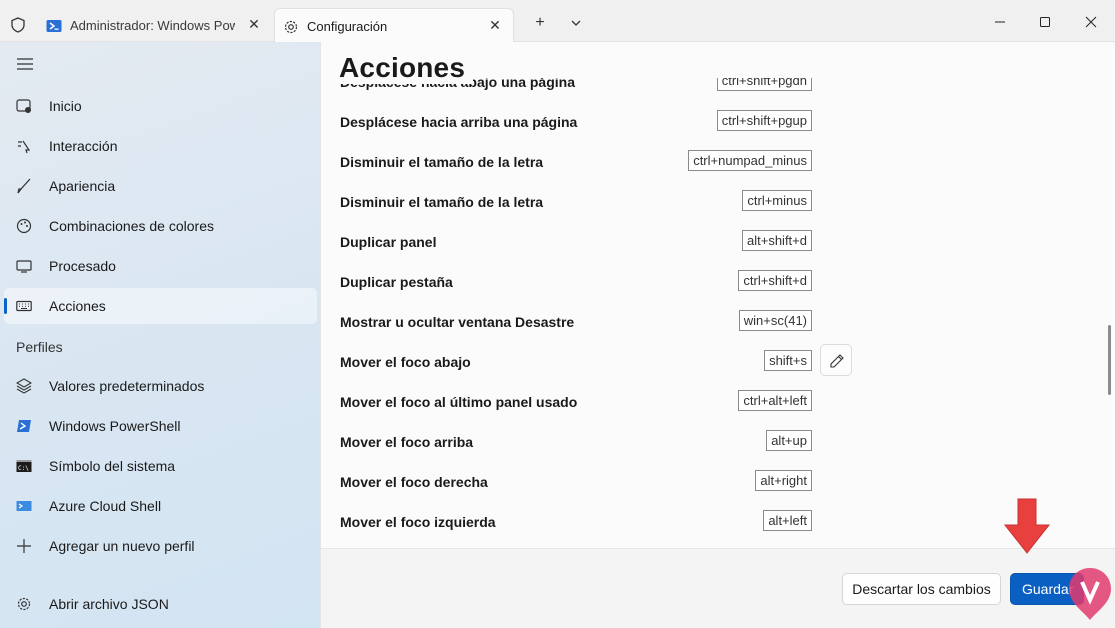 The height and width of the screenshot is (628, 1115). I want to click on key-binding: ctrl+shift+d, so click(775, 280).